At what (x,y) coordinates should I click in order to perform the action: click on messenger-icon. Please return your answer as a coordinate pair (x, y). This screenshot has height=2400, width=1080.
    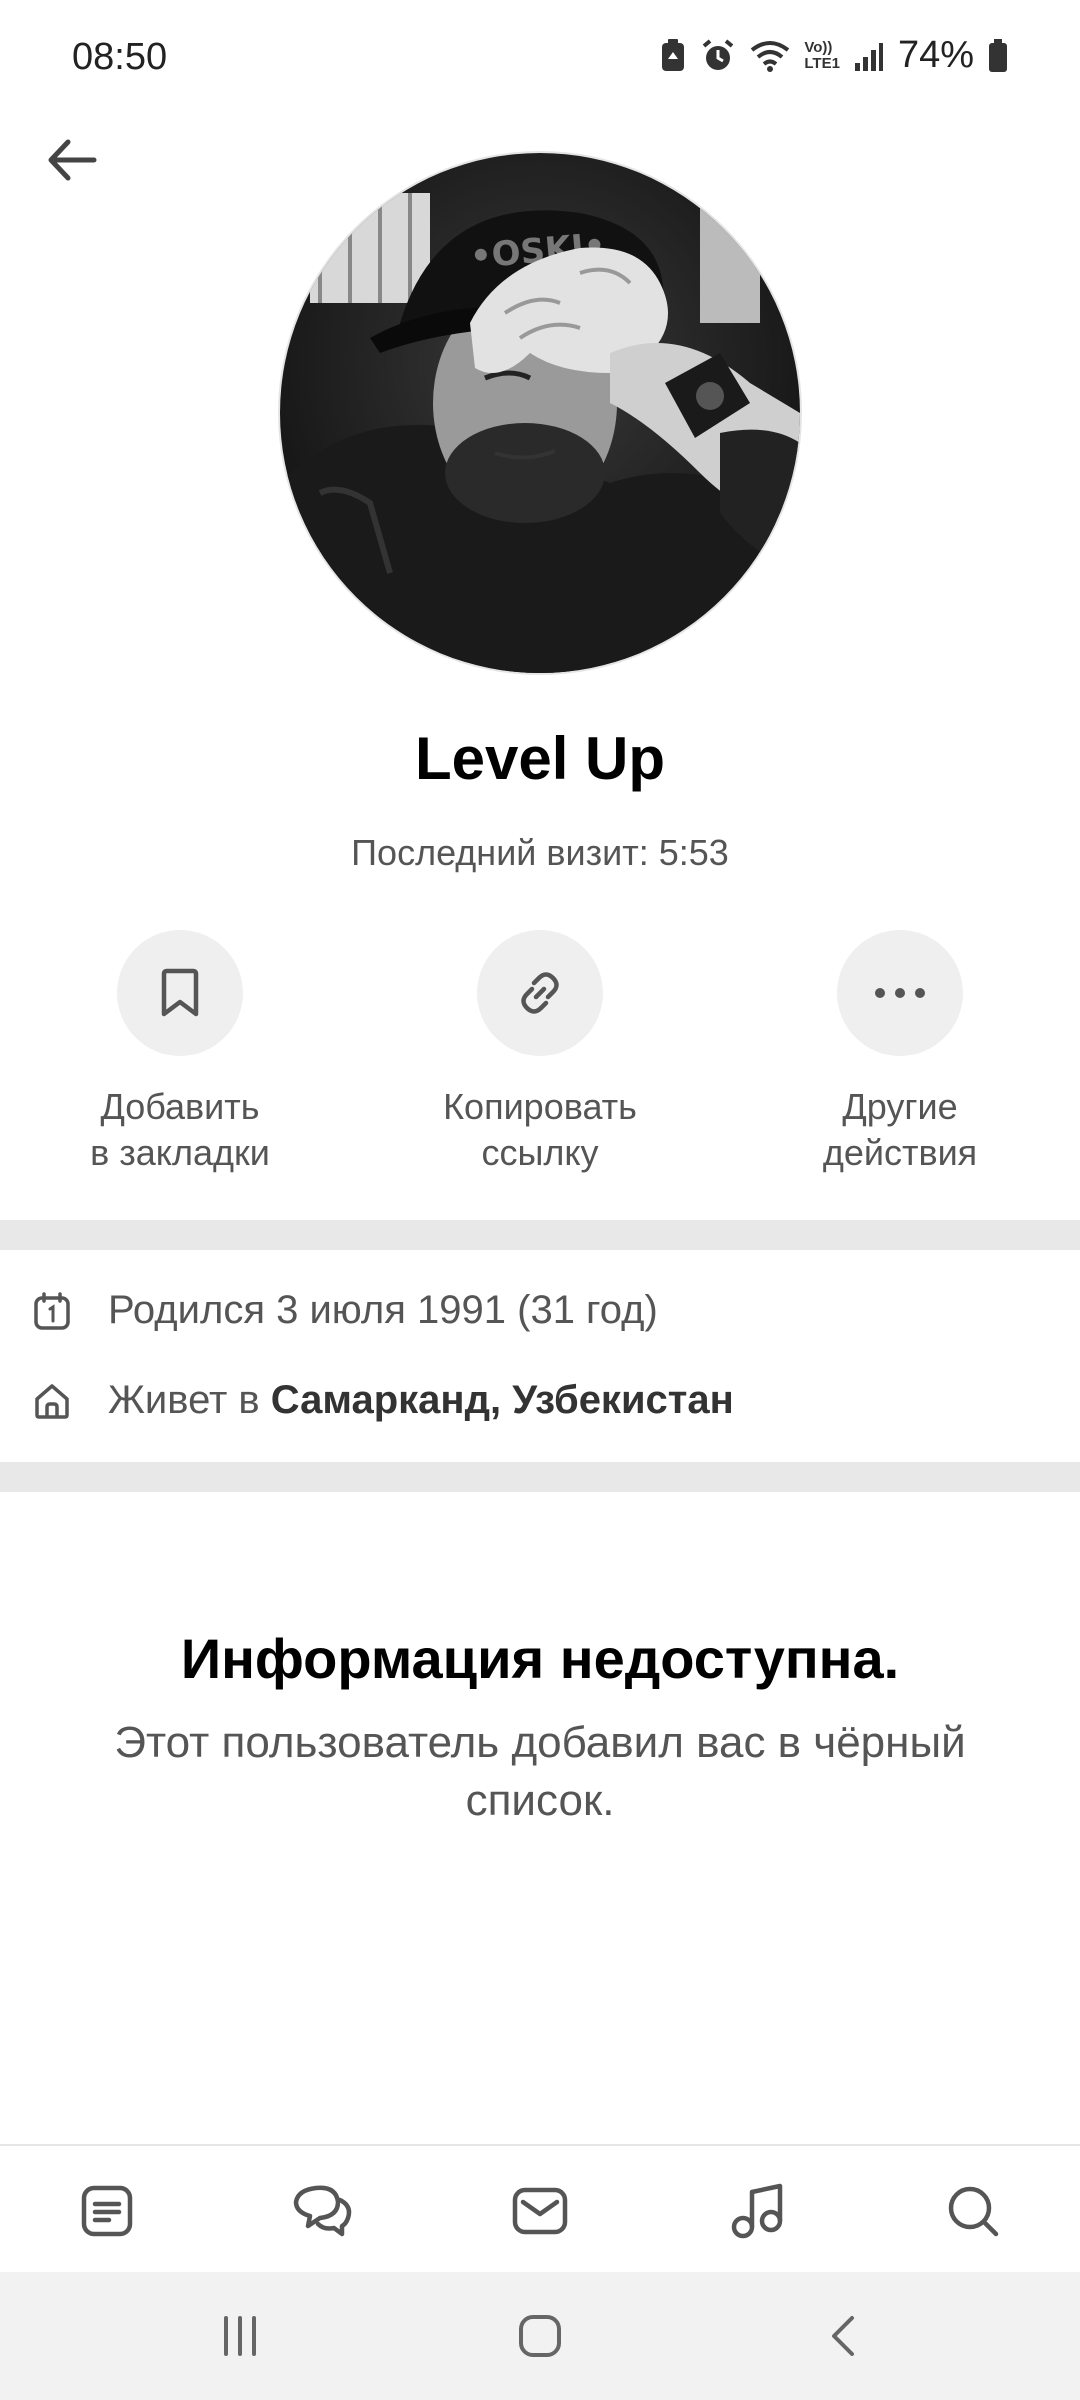
    Looking at the image, I should click on (322, 2211).